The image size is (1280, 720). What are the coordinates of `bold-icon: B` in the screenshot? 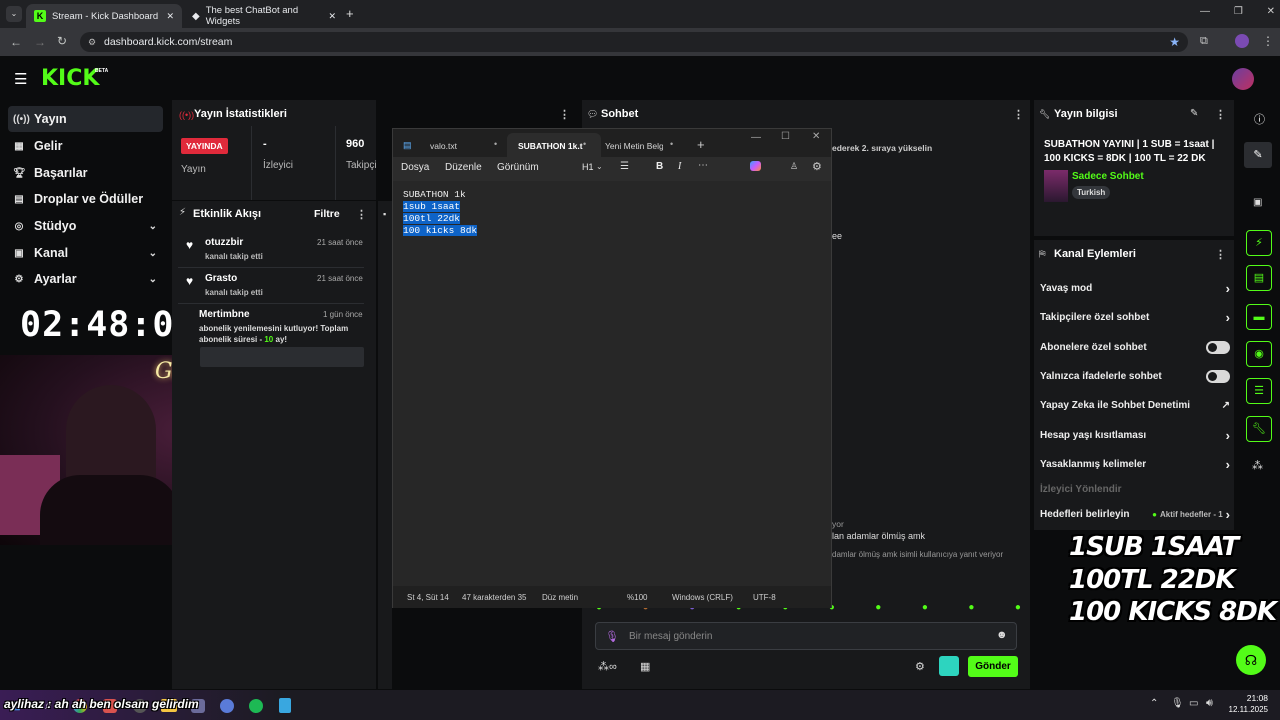 It's located at (659, 166).